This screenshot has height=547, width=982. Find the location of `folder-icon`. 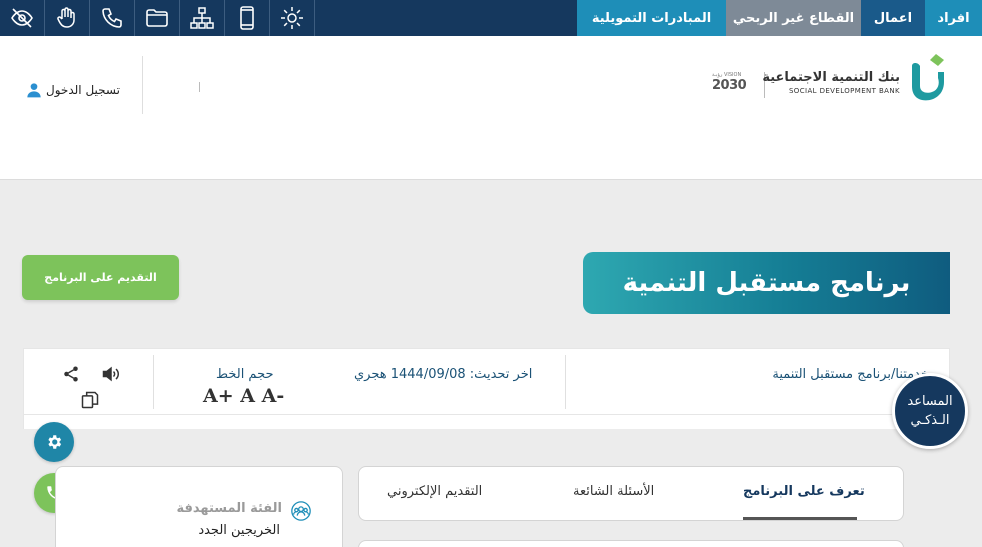

folder-icon is located at coordinates (157, 18).